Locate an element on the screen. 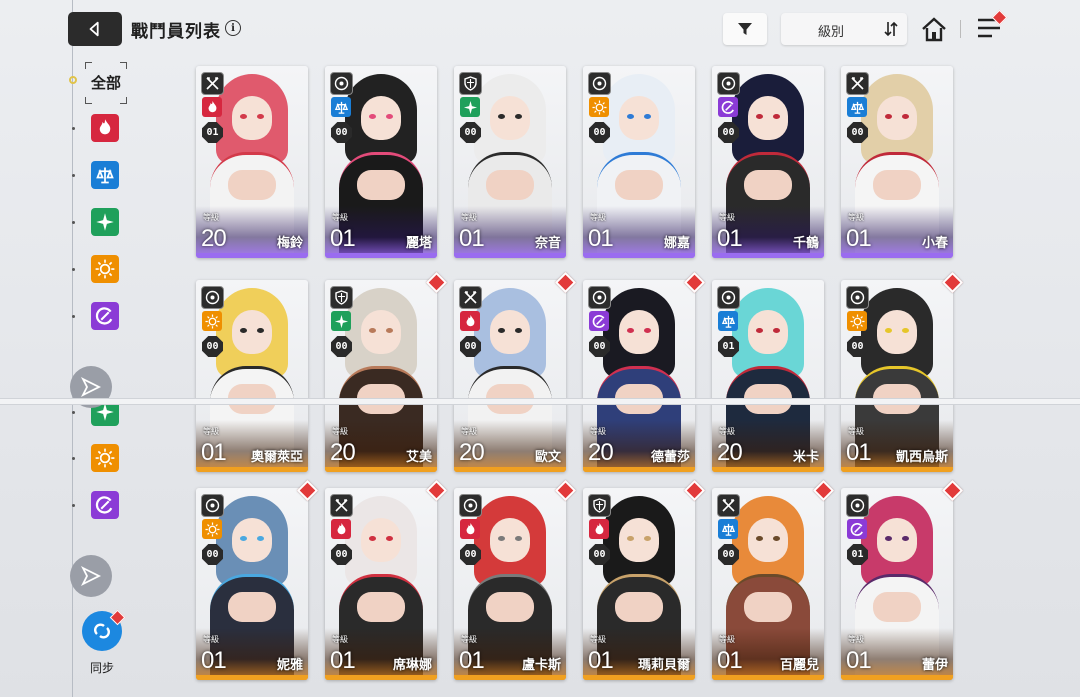 Image resolution: width=1080 pixels, height=697 pixels. character-name: 妮雅 is located at coordinates (289, 665).